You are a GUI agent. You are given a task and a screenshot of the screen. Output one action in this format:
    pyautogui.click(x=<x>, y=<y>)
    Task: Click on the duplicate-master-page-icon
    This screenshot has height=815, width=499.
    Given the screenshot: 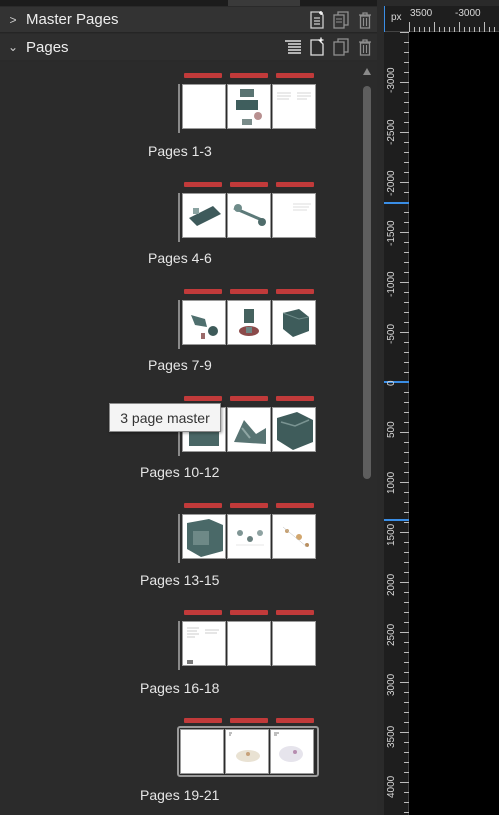 What is the action you would take?
    pyautogui.click(x=341, y=20)
    